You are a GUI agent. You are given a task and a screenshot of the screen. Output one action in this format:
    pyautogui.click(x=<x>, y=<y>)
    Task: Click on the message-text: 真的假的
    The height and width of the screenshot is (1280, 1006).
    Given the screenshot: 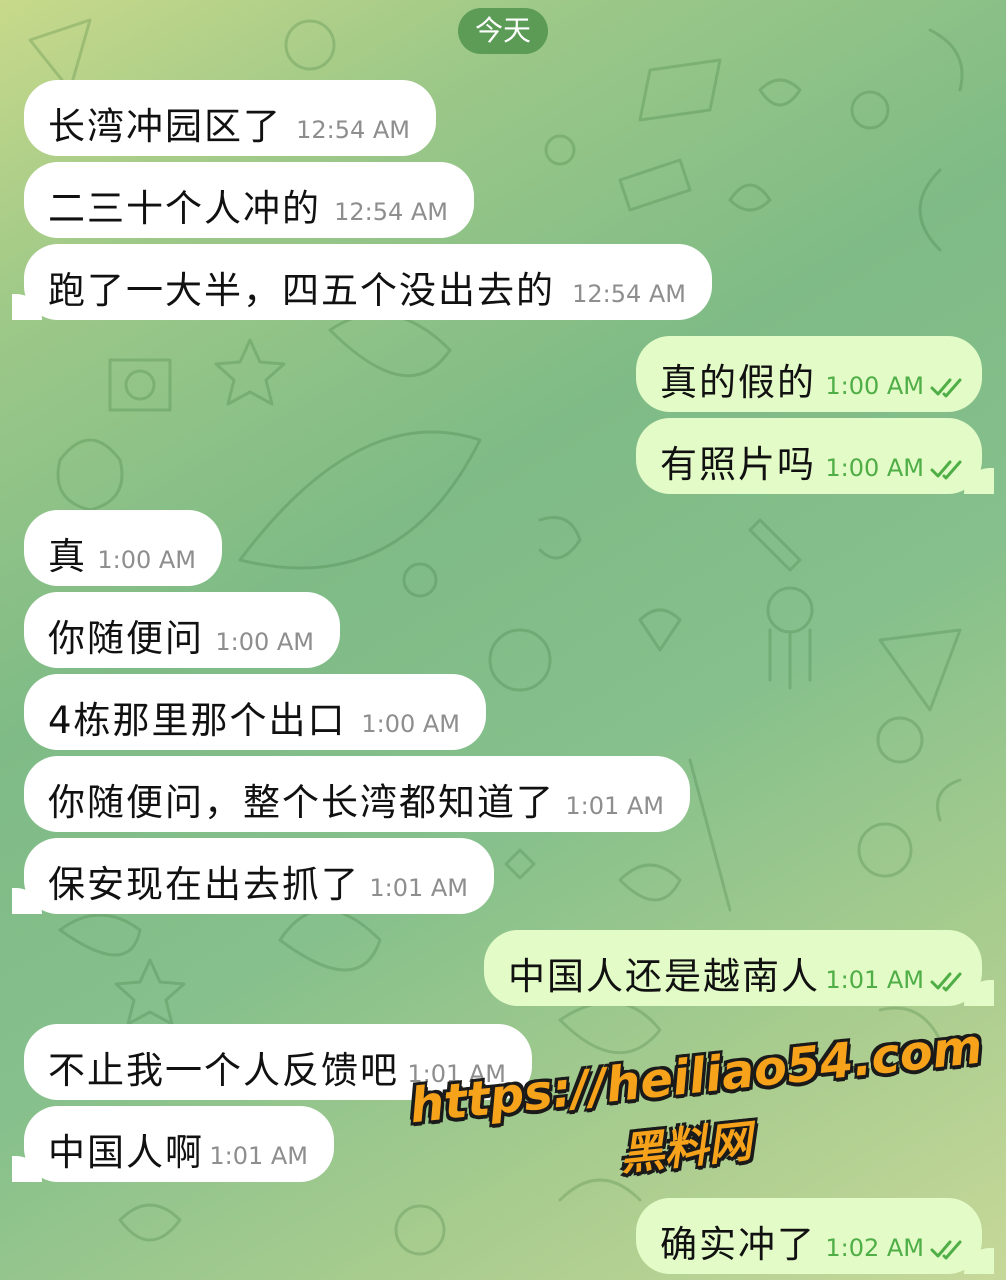 What is the action you would take?
    pyautogui.click(x=738, y=382)
    